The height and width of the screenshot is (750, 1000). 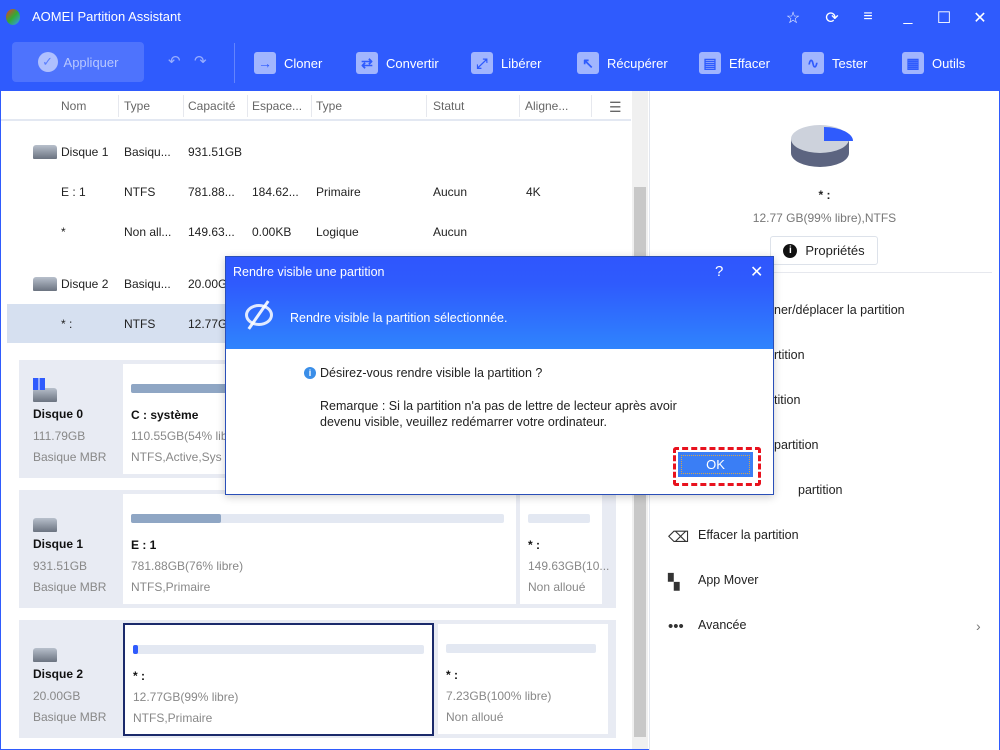 What do you see at coordinates (186, 697) in the screenshot?
I see `partition-info: 12.77GB(99% libre)` at bounding box center [186, 697].